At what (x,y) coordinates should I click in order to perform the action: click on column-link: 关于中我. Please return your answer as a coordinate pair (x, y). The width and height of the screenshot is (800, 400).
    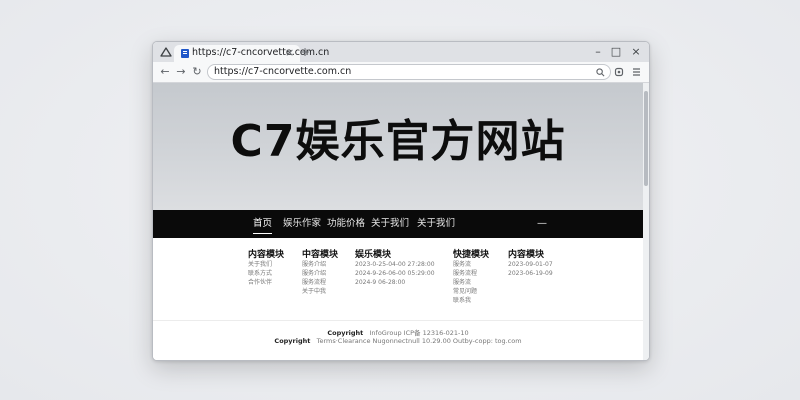
    Looking at the image, I should click on (320, 291).